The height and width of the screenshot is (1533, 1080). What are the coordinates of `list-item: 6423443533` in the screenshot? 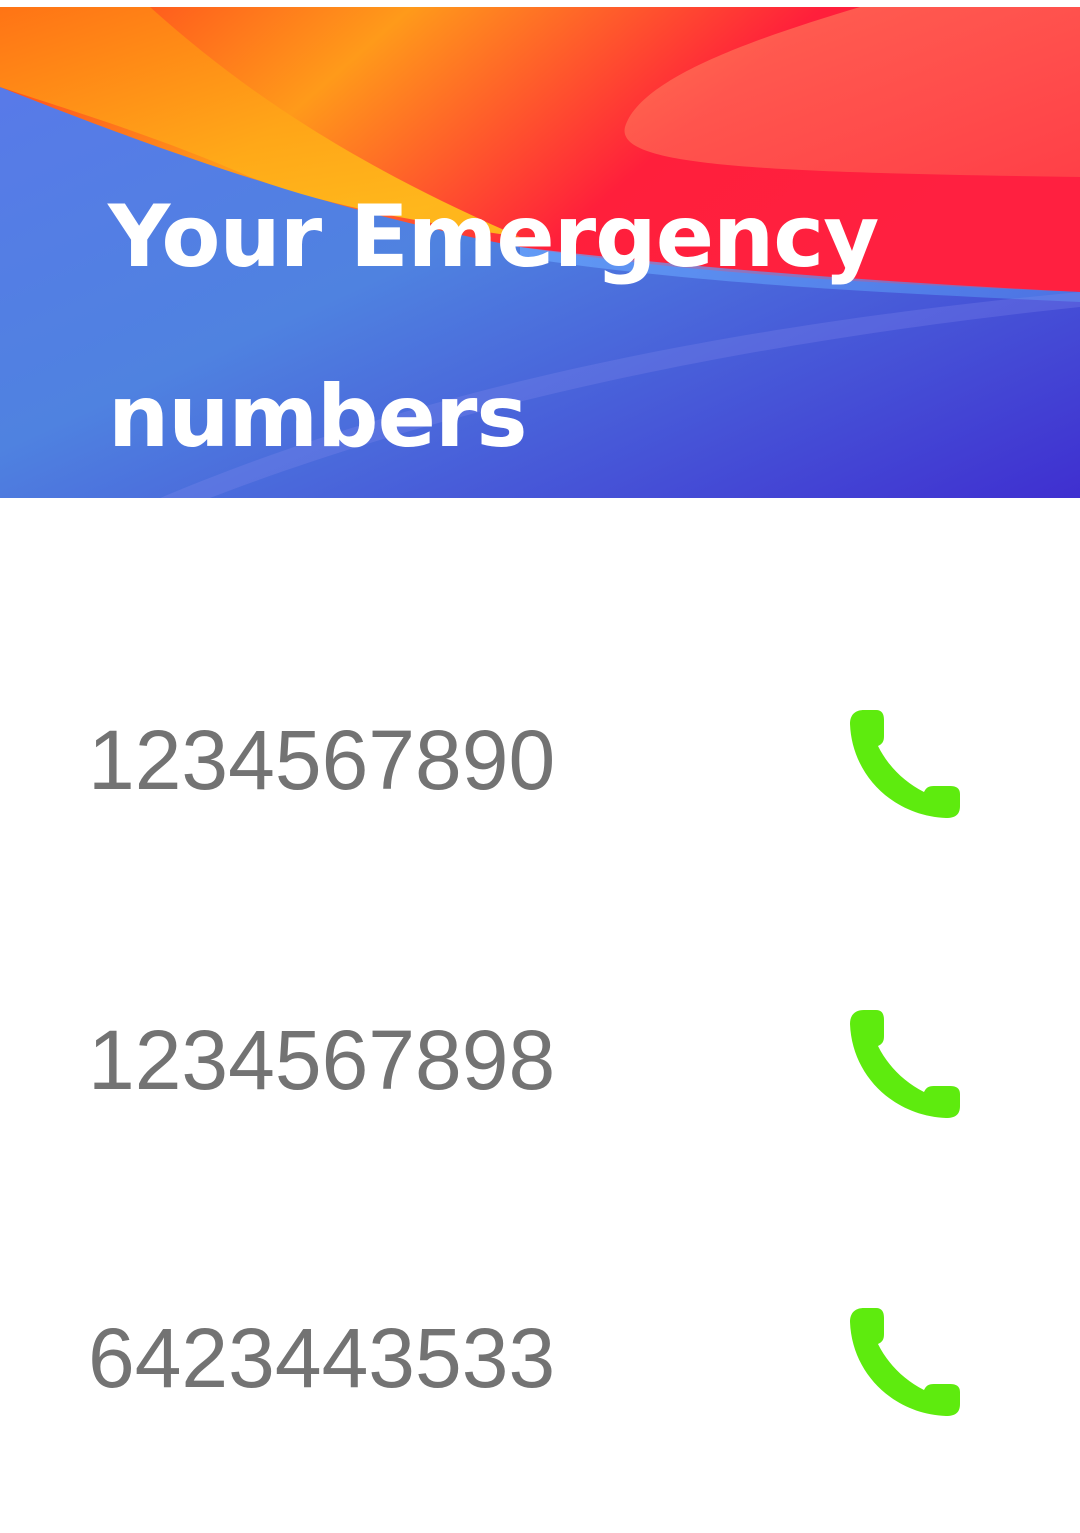 It's located at (540, 1358).